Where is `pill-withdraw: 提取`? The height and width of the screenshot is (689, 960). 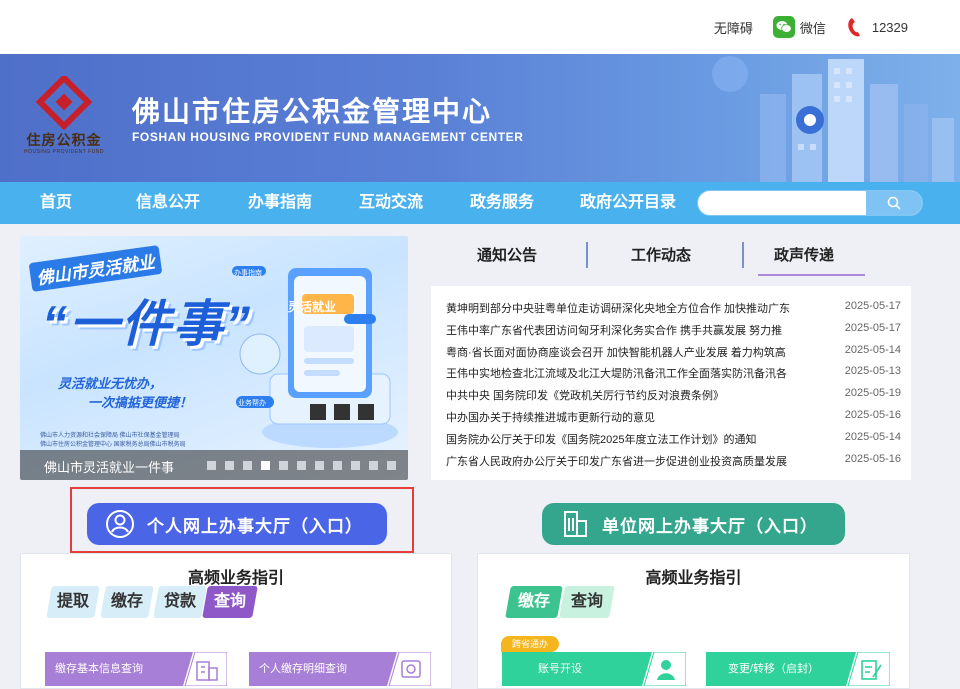 pill-withdraw: 提取 is located at coordinates (73, 602).